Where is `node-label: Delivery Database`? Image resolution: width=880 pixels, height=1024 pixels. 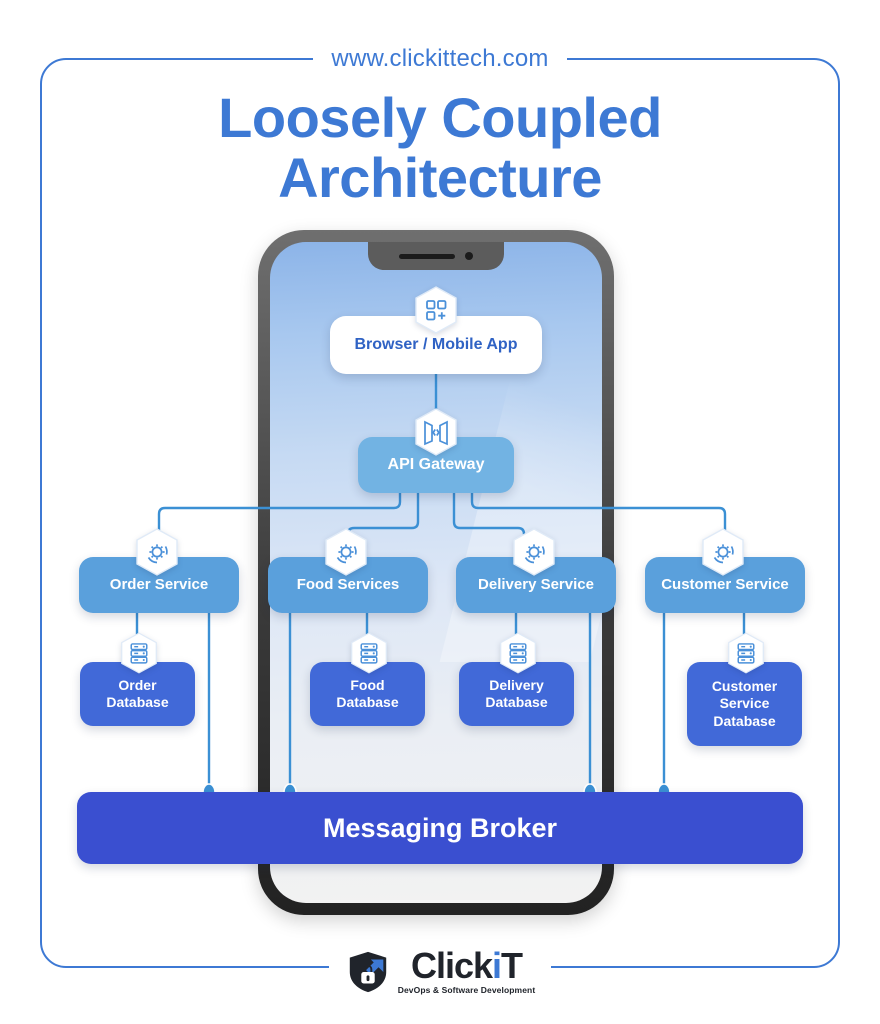 node-label: Delivery Database is located at coordinates (516, 694).